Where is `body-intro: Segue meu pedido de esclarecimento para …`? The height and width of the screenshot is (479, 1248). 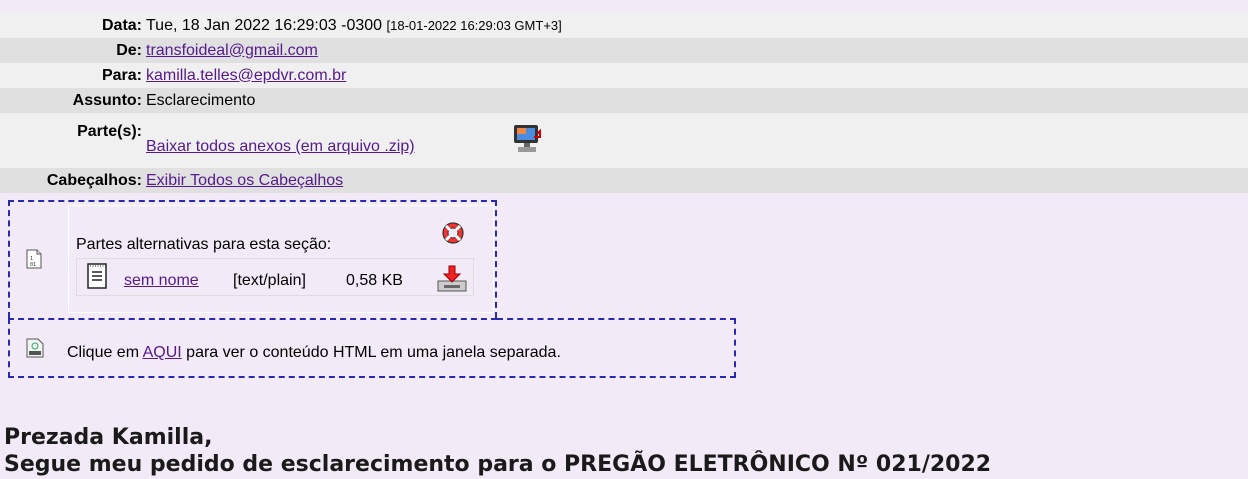
body-intro: Segue meu pedido de esclarecimento para … is located at coordinates (498, 464).